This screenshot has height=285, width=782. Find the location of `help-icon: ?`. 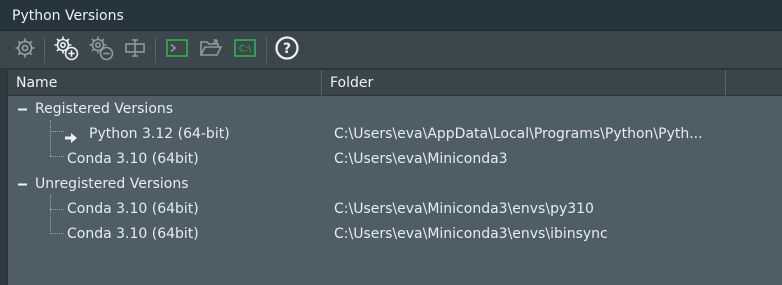

help-icon: ? is located at coordinates (287, 50).